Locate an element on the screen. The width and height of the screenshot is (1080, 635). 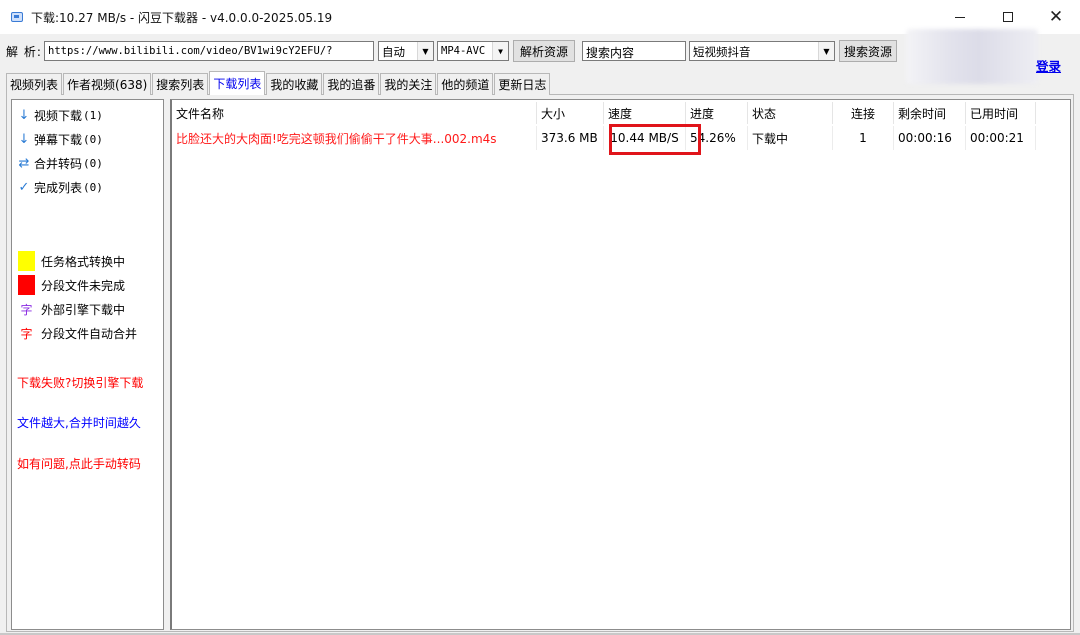
merge-time-note: 文件越大,合并时间越久 is located at coordinates (79, 423).